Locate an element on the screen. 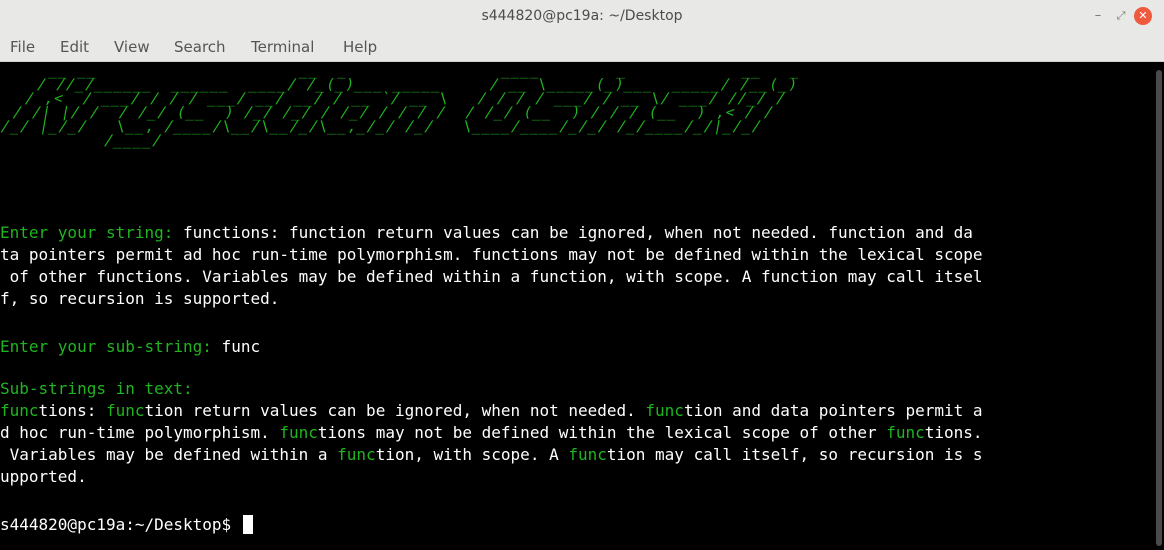 The height and width of the screenshot is (550, 1164). result-heading: Sub-strings in text: is located at coordinates (96, 388).